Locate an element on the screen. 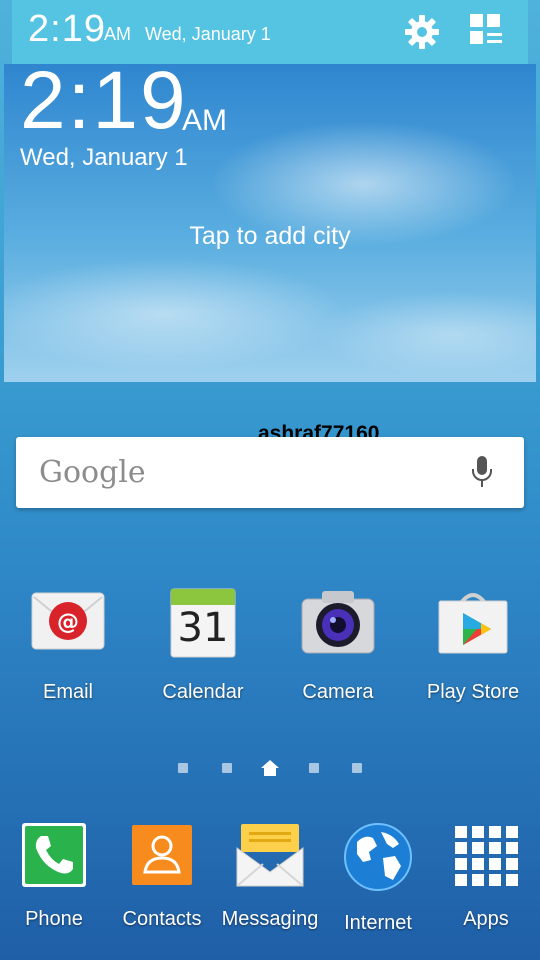 Image resolution: width=540 pixels, height=960 pixels. dock-label-apps: Apps is located at coordinates (486, 919).